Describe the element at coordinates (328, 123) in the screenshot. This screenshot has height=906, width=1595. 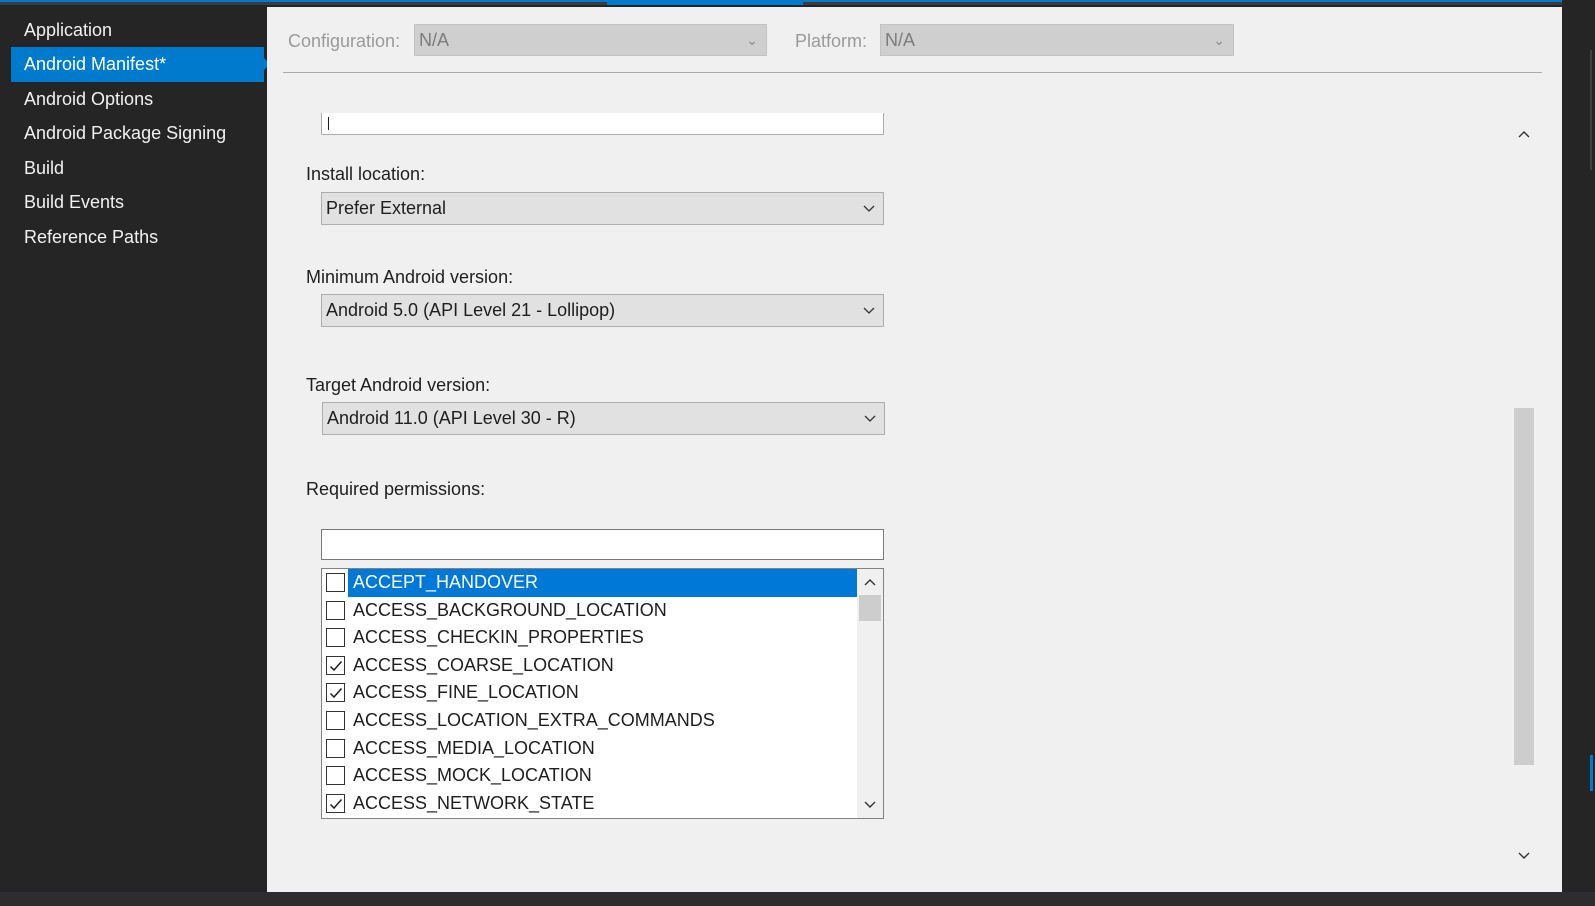
I see `text-cursor` at that location.